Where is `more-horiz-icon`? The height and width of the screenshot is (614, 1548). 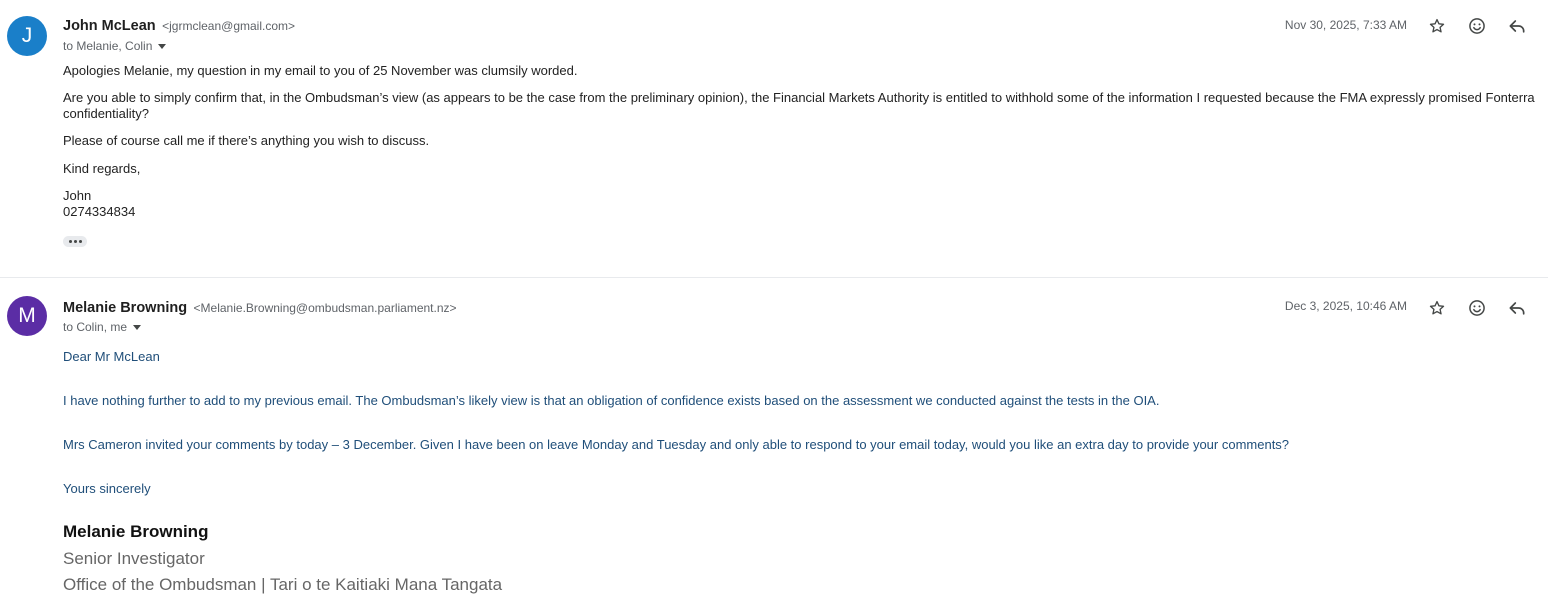
more-horiz-icon is located at coordinates (70, 241).